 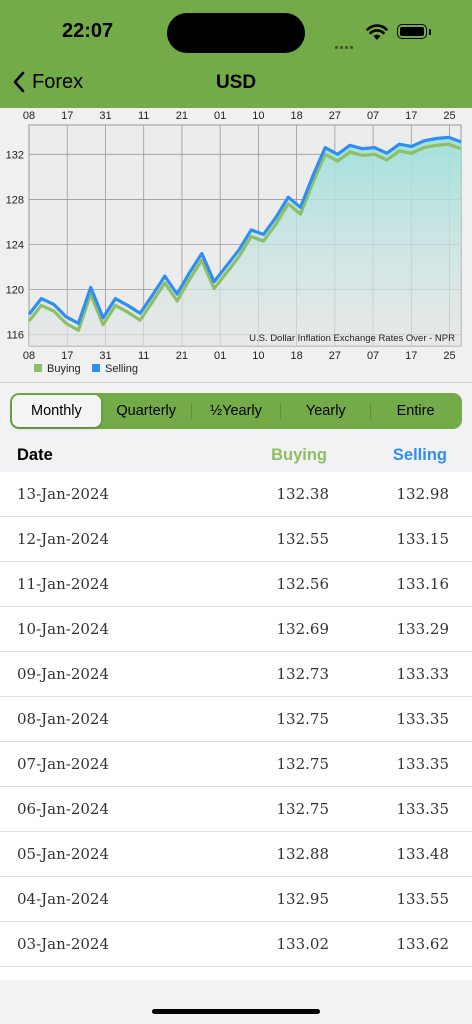 What do you see at coordinates (419, 455) in the screenshot?
I see `header-selling: Selling` at bounding box center [419, 455].